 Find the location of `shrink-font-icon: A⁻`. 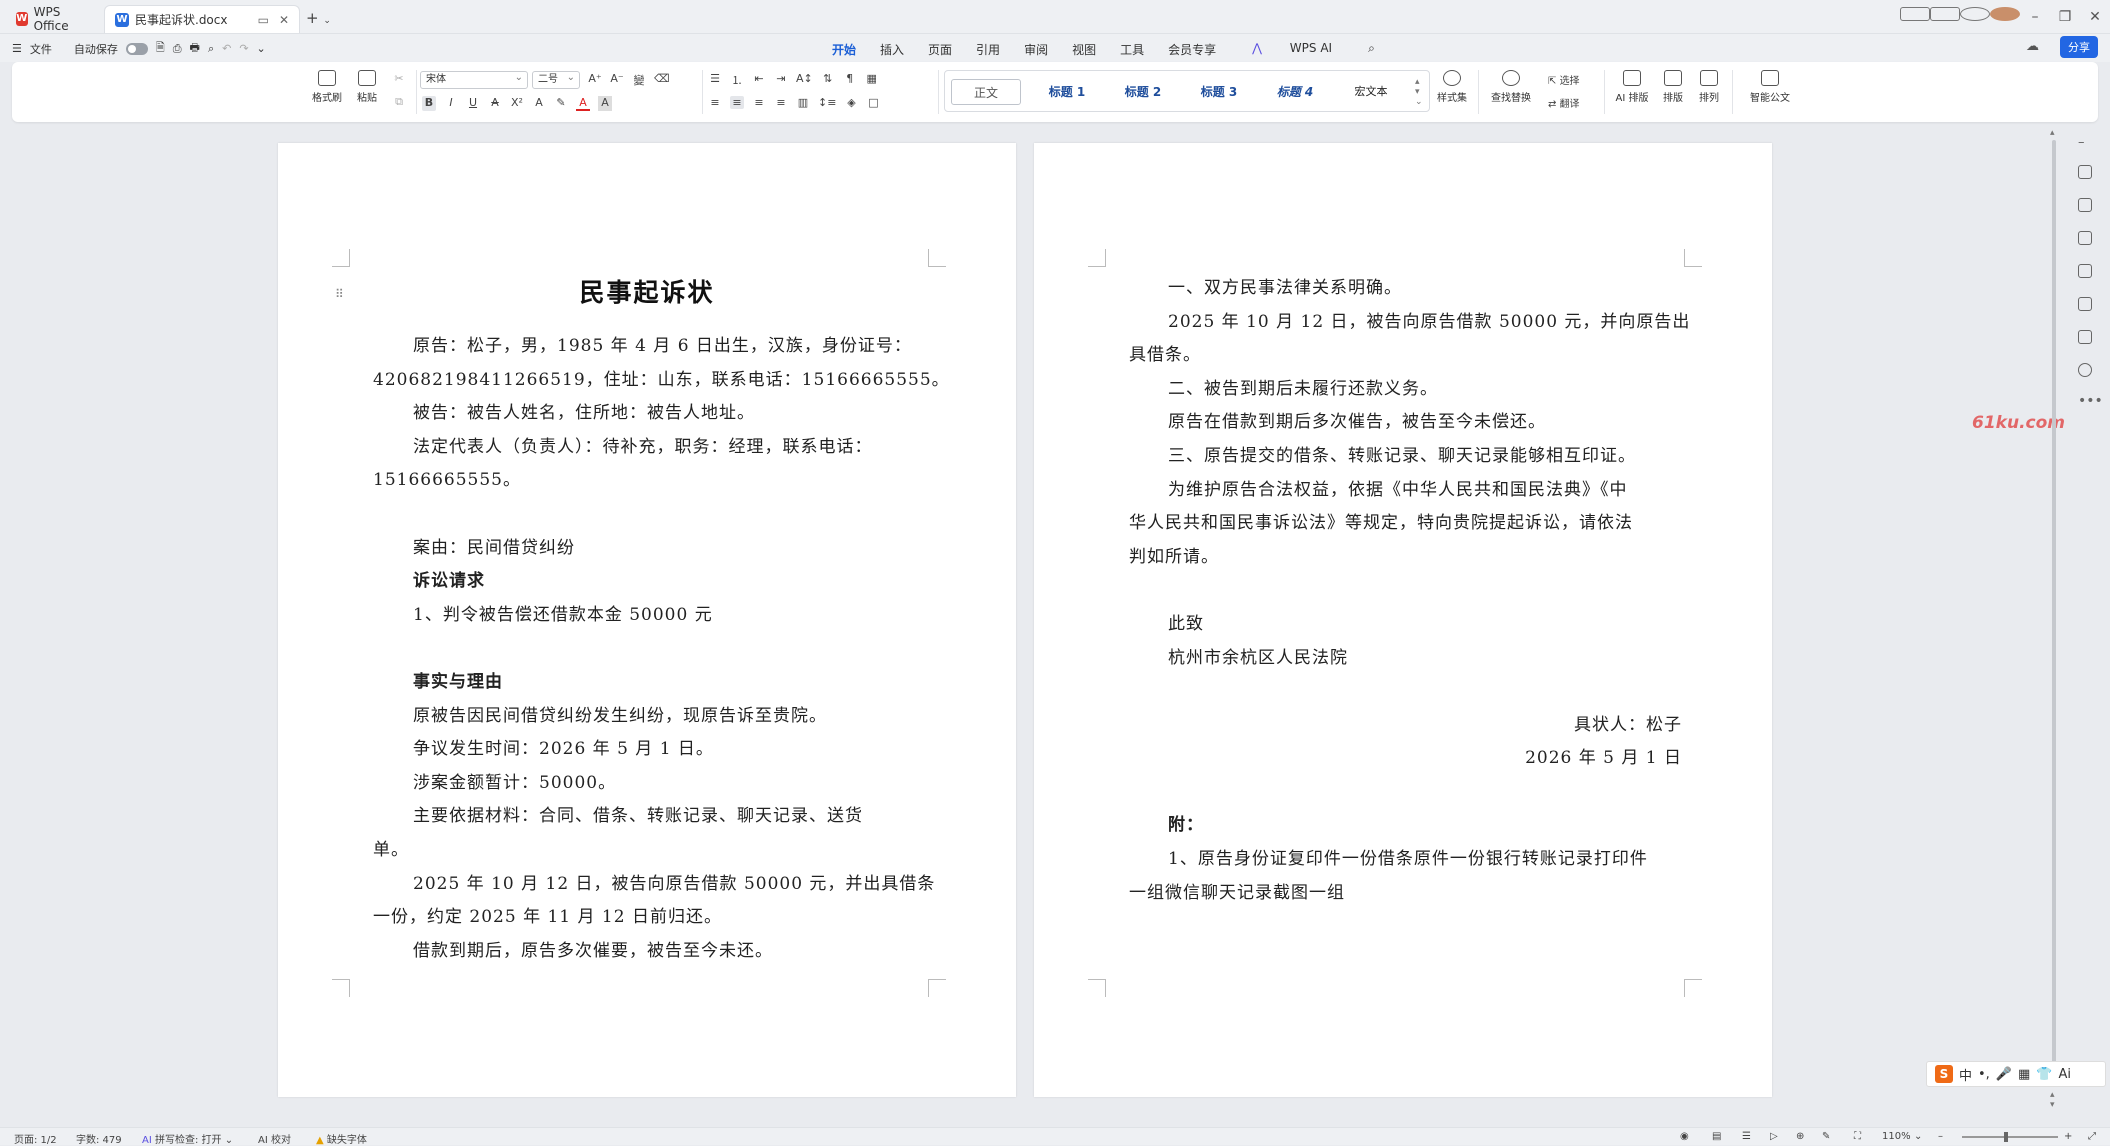

shrink-font-icon: A⁻ is located at coordinates (617, 80).